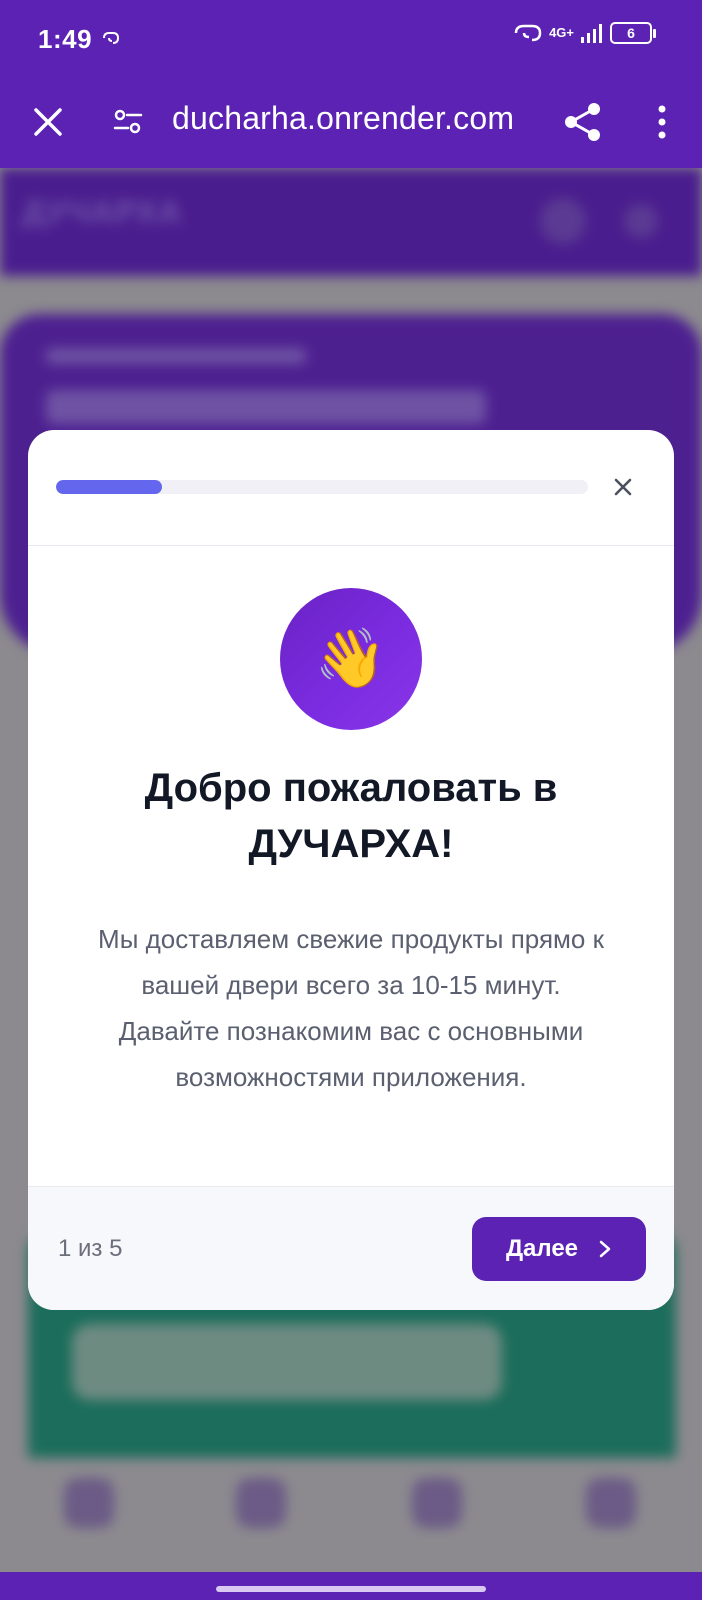 The width and height of the screenshot is (702, 1600). Describe the element at coordinates (351, 816) in the screenshot. I see `modal-title: Добро пожаловать в ДУЧАРХА!` at that location.